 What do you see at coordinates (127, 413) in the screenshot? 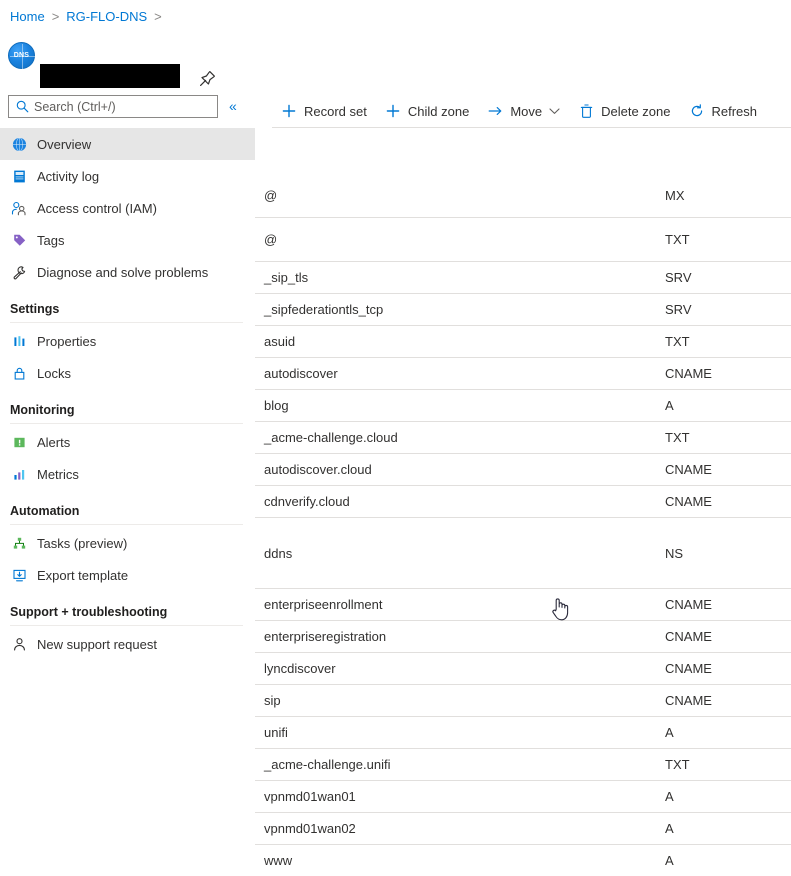
I see `sidebar-section-monitoring: Monitoring` at bounding box center [127, 413].